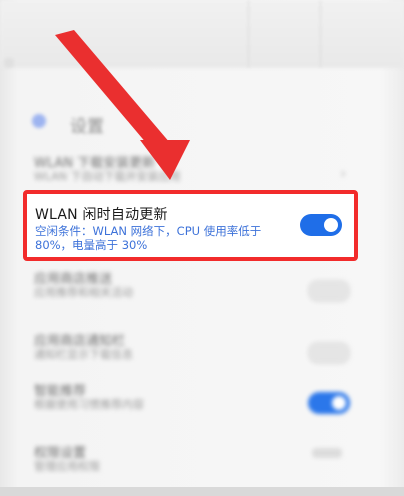 The height and width of the screenshot is (496, 404). Describe the element at coordinates (343, 174) in the screenshot. I see `chevron-right-icon: ›` at that location.